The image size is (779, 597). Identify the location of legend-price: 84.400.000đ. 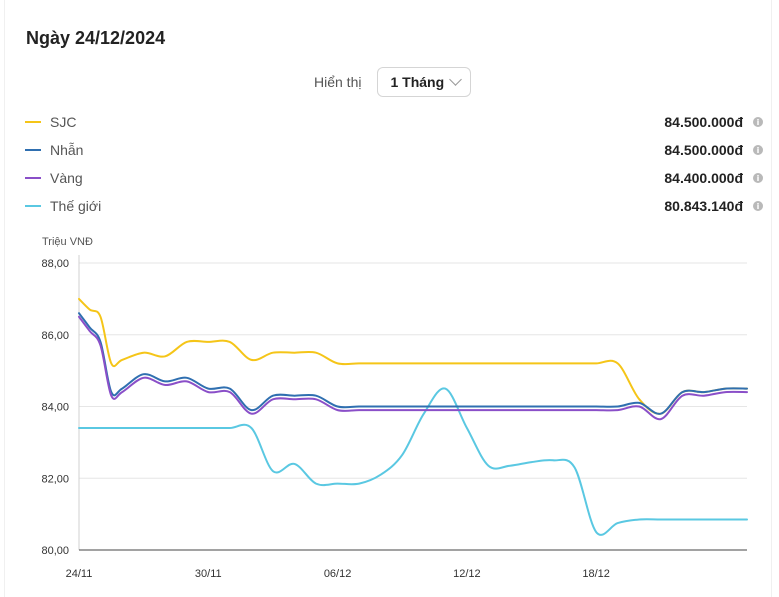
(703, 178).